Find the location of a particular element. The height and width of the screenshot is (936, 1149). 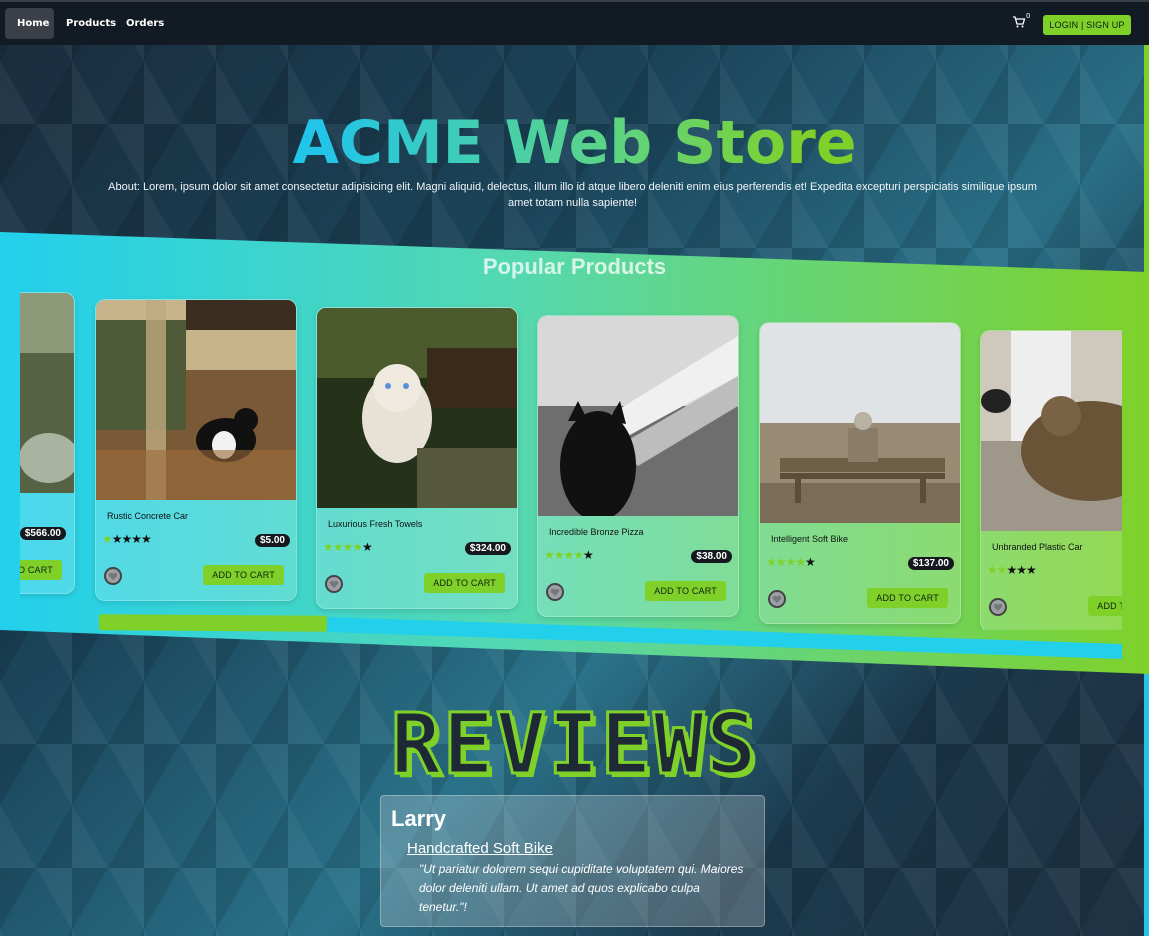

product-price: $137.00 is located at coordinates (930, 563).